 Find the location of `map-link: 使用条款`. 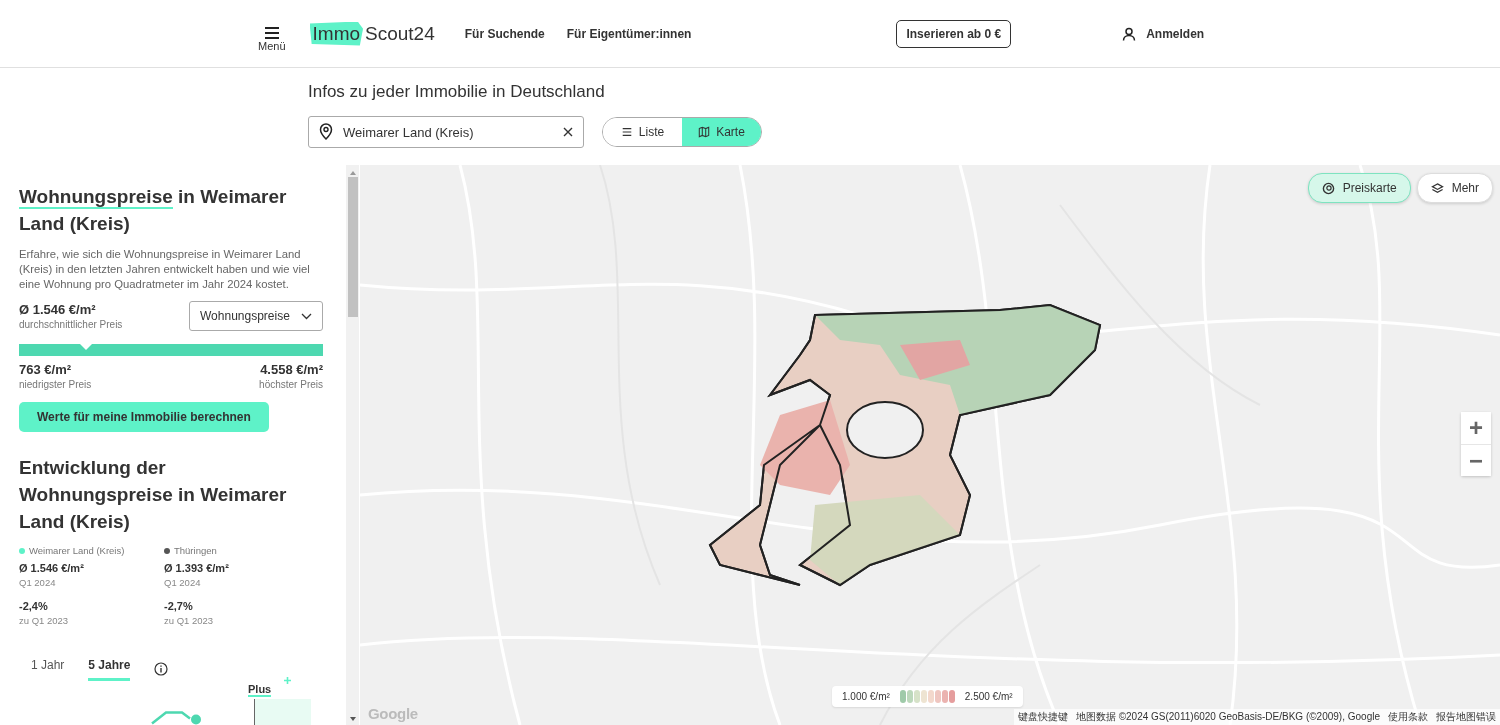

map-link: 使用条款 is located at coordinates (1408, 717).